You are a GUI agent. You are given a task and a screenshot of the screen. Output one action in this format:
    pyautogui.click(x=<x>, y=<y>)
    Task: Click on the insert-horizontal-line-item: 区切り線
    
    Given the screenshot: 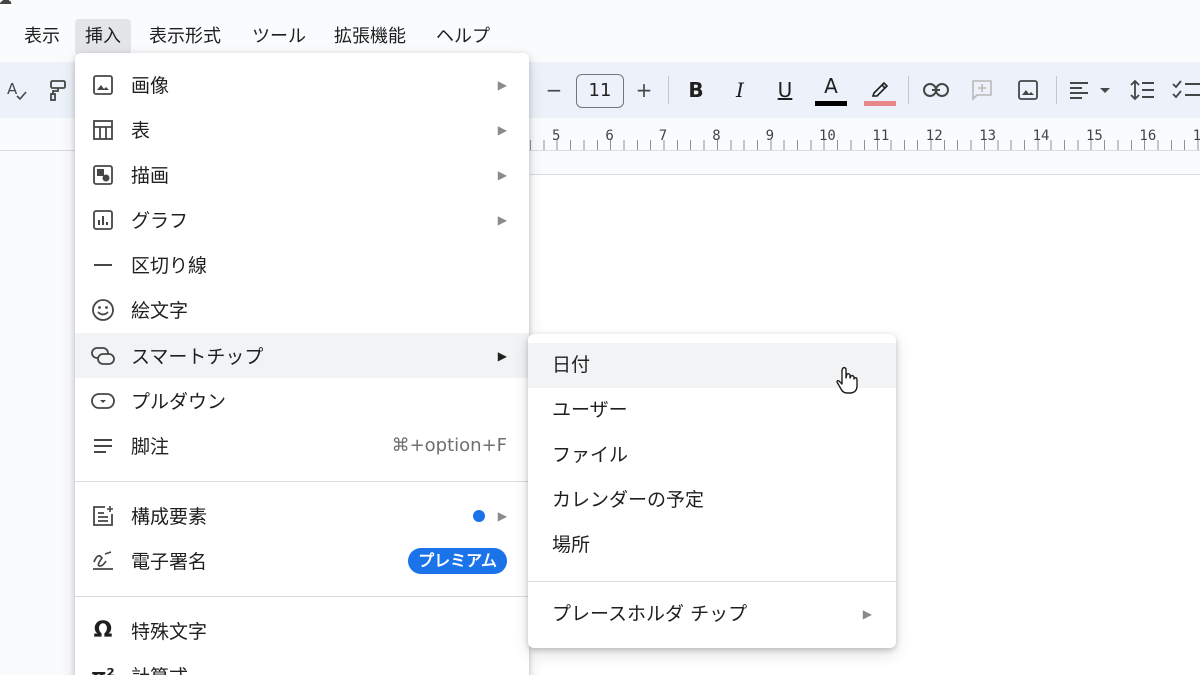 What is the action you would take?
    pyautogui.click(x=302, y=264)
    